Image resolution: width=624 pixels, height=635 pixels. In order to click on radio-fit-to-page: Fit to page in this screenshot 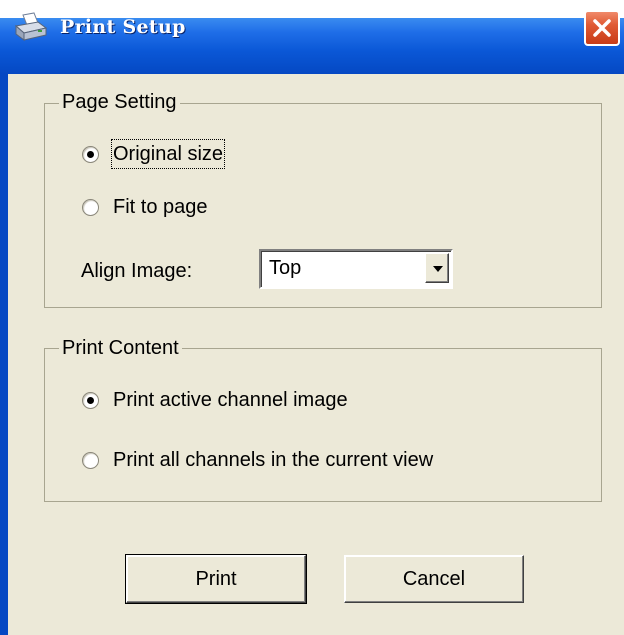, I will do `click(145, 207)`.